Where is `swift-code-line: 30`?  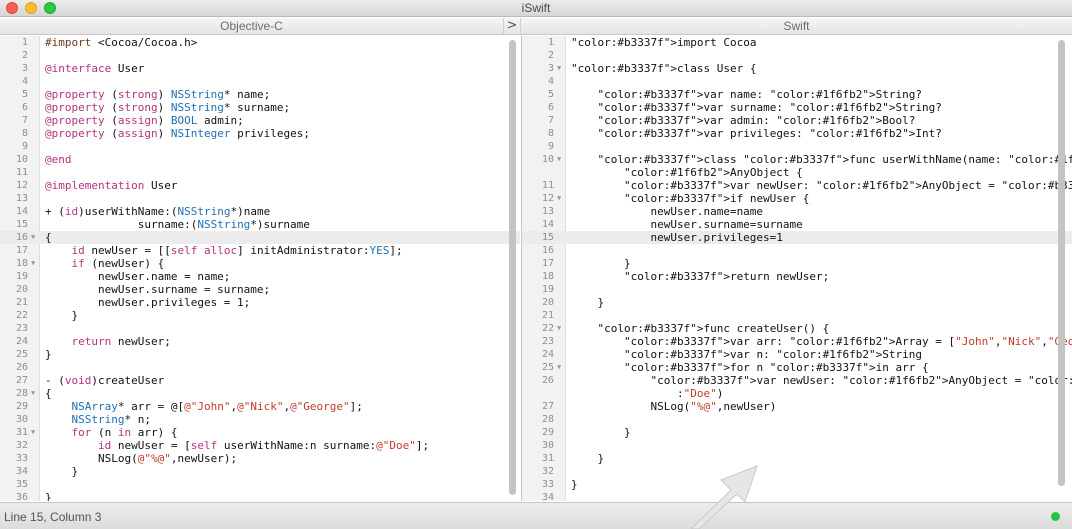 swift-code-line: 30 is located at coordinates (797, 445).